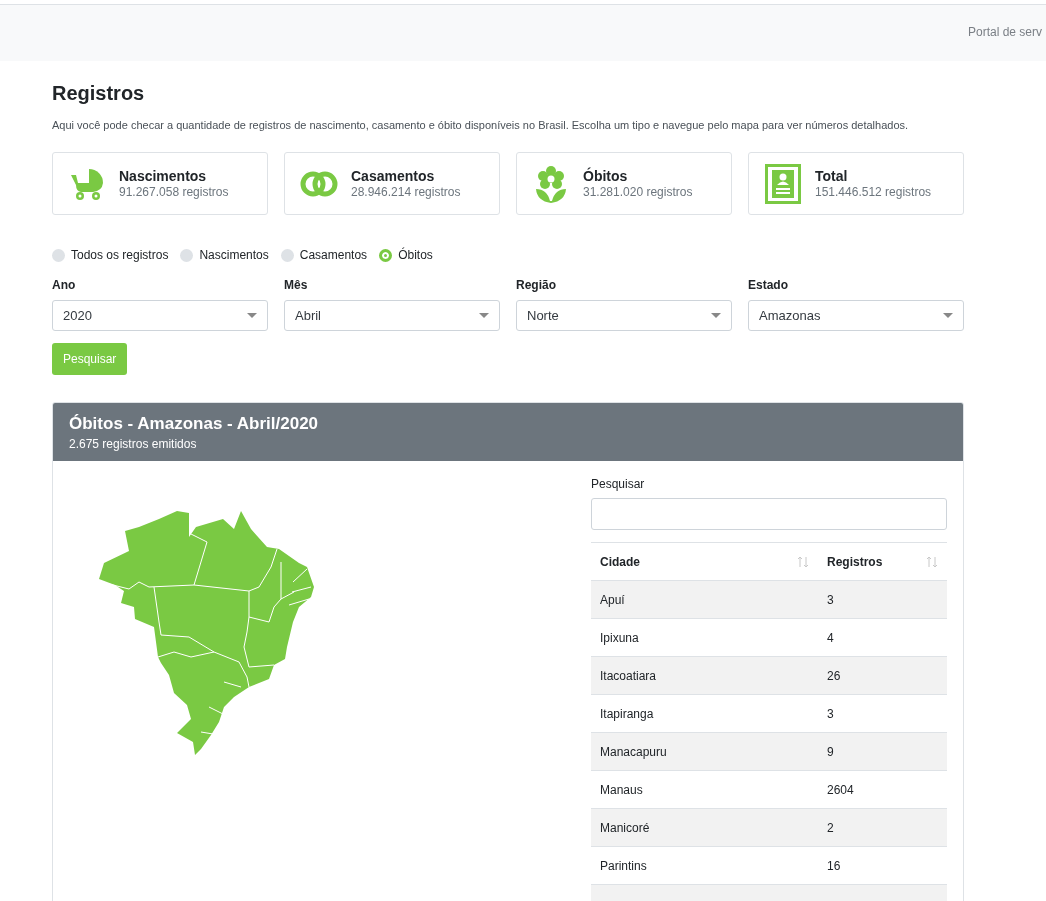  What do you see at coordinates (333, 255) in the screenshot?
I see `radio-label: Casamentos` at bounding box center [333, 255].